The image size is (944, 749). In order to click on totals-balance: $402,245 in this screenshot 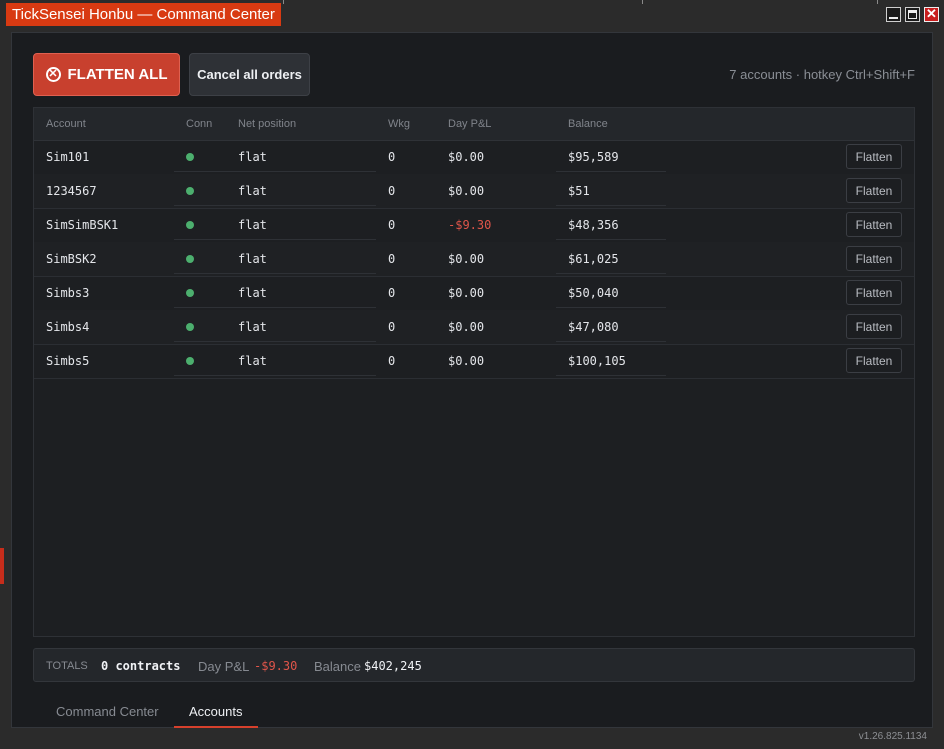, I will do `click(393, 666)`.